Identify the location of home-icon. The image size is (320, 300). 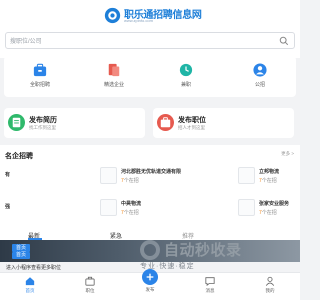
(30, 281).